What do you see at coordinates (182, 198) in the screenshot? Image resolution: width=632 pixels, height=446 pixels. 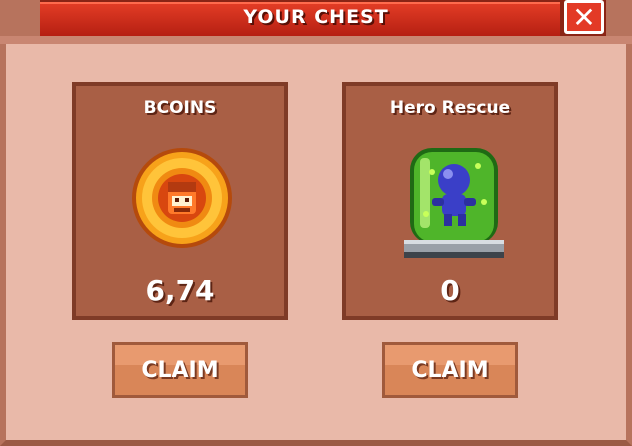 I see `bcoin-icon` at bounding box center [182, 198].